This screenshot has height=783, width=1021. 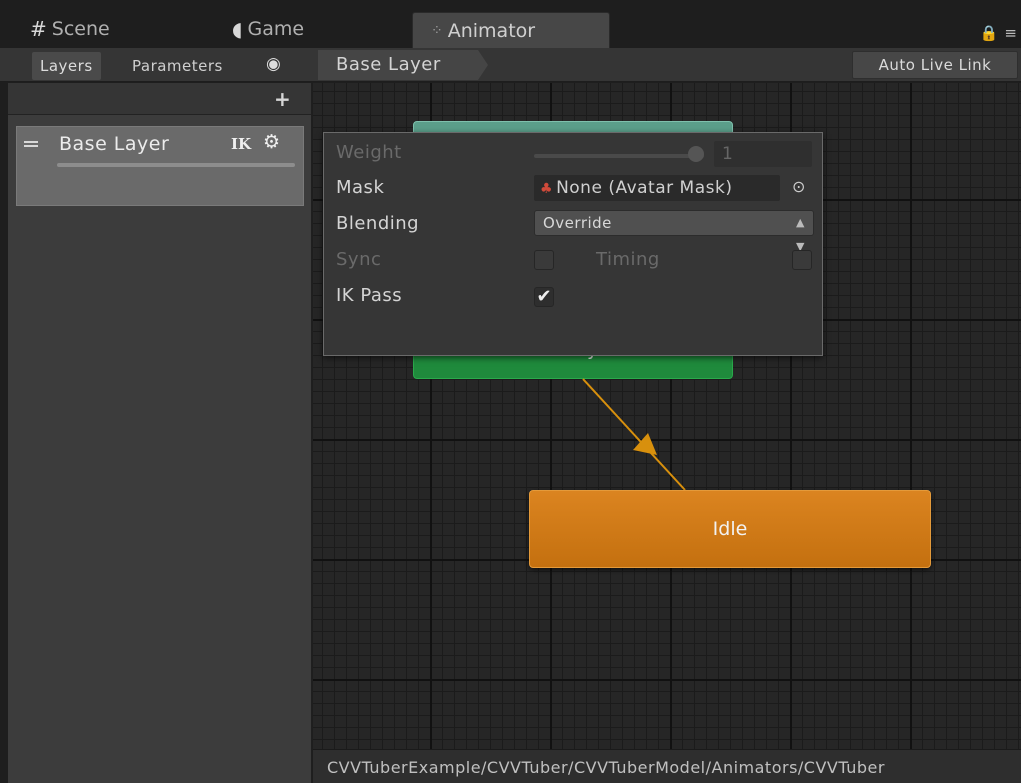 I want to click on timing-label: Timing, so click(x=628, y=259).